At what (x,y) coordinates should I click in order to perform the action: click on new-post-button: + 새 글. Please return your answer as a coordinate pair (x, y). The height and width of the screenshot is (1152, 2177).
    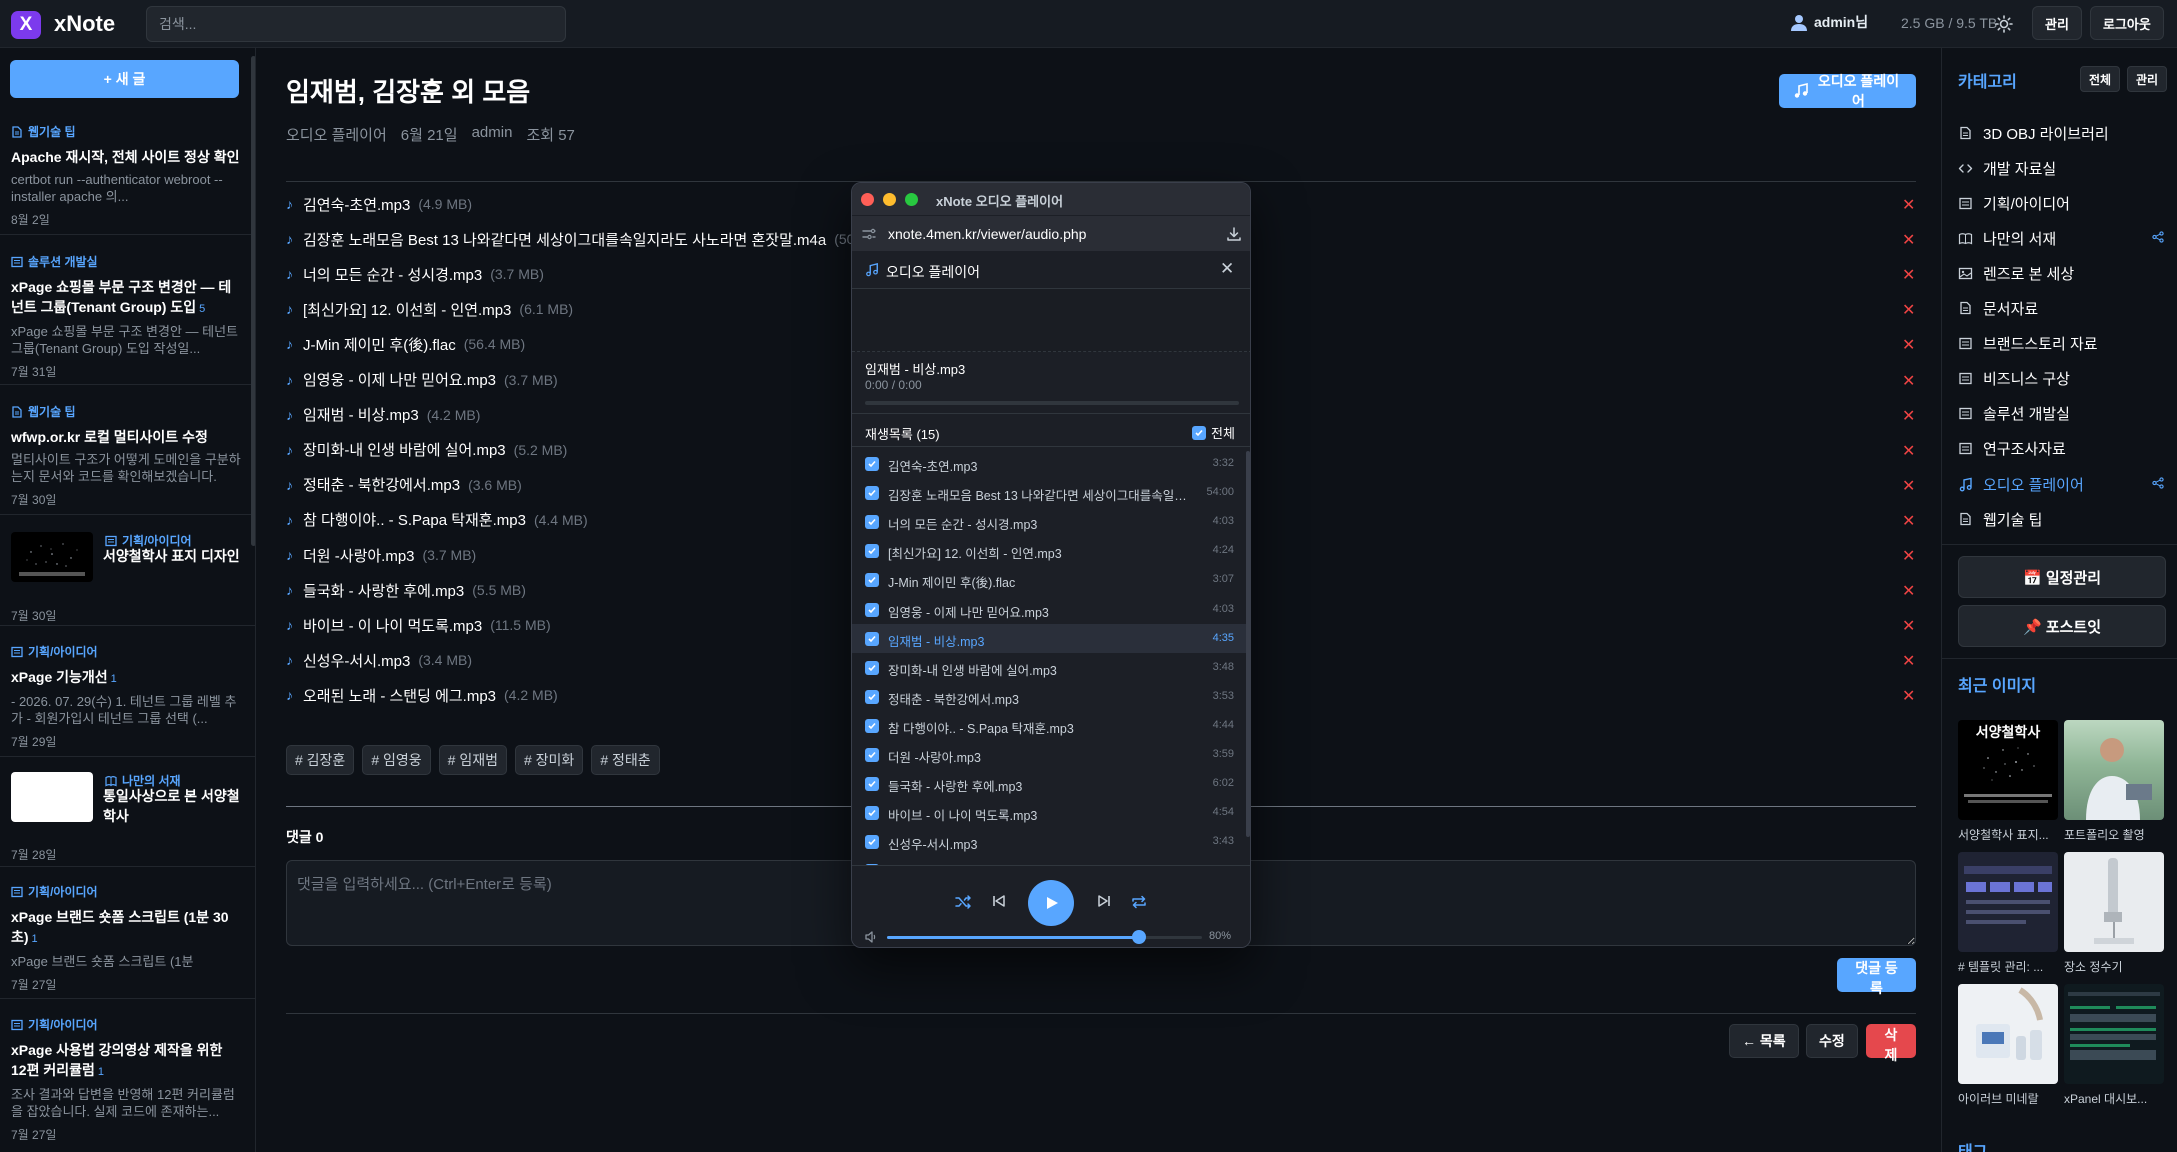
    Looking at the image, I should click on (124, 79).